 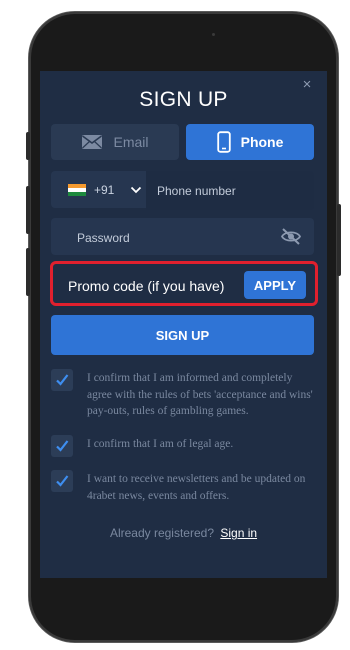 What do you see at coordinates (154, 286) in the screenshot?
I see `promo-code-input` at bounding box center [154, 286].